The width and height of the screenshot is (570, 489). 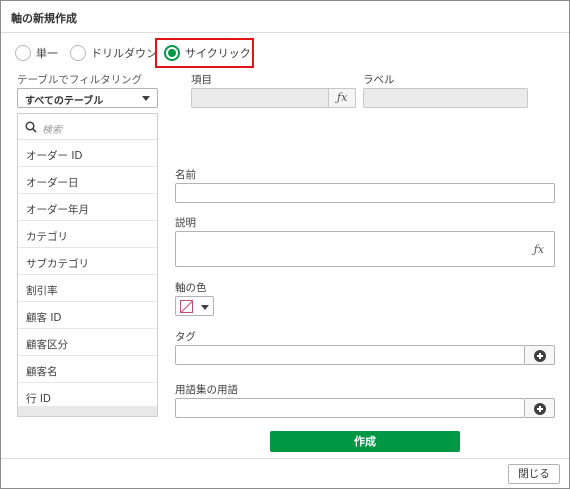 I want to click on radio-drilldown-label: ドリルダウン, so click(x=124, y=53).